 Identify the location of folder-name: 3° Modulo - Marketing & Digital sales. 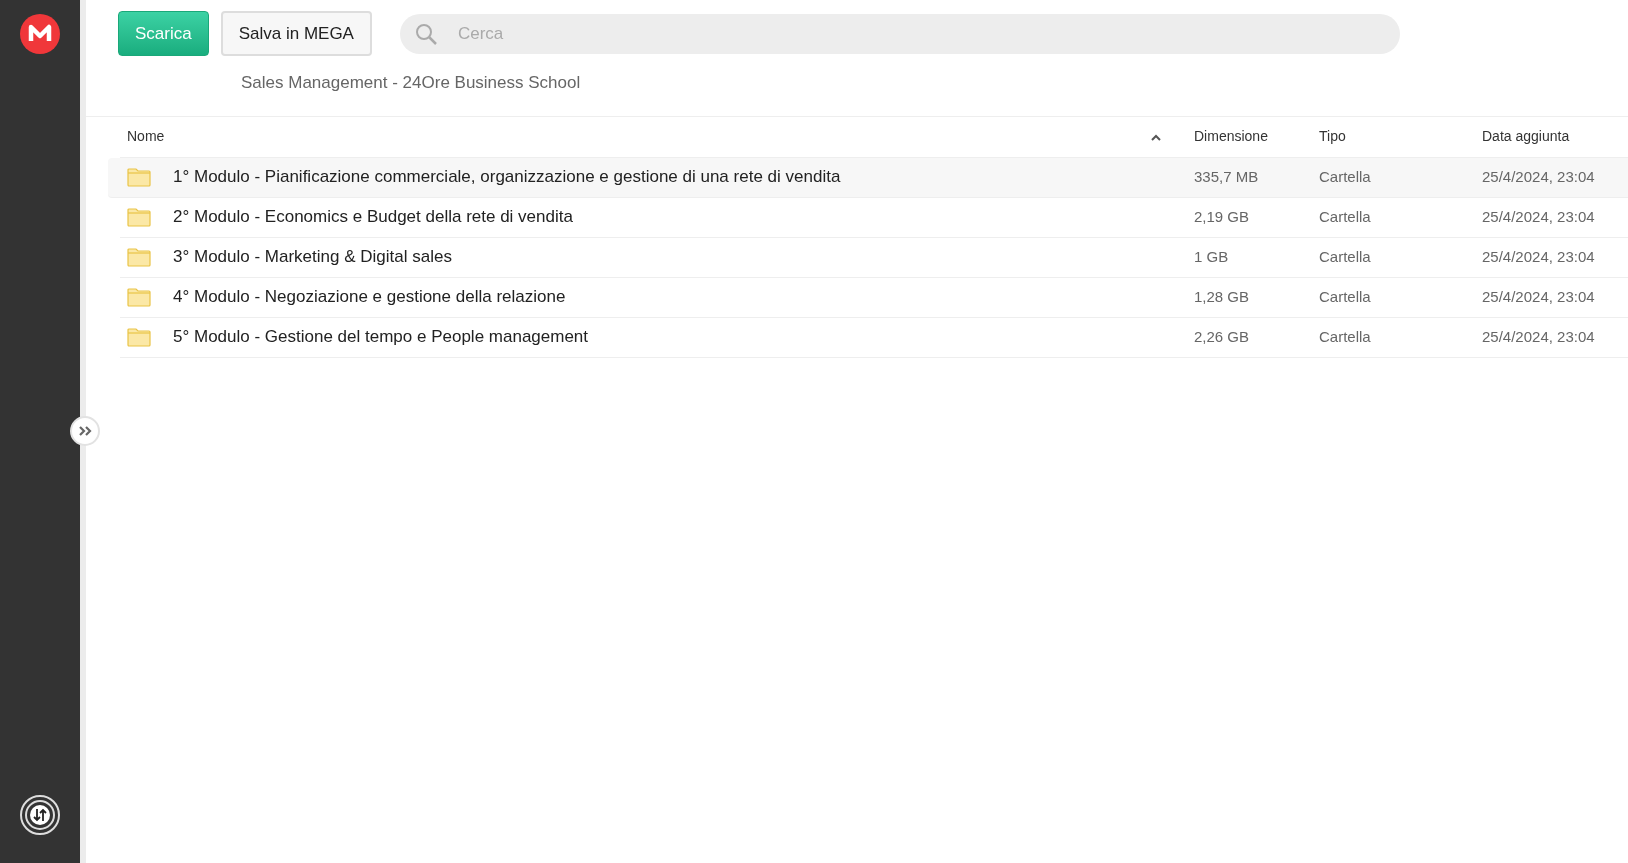
(312, 257).